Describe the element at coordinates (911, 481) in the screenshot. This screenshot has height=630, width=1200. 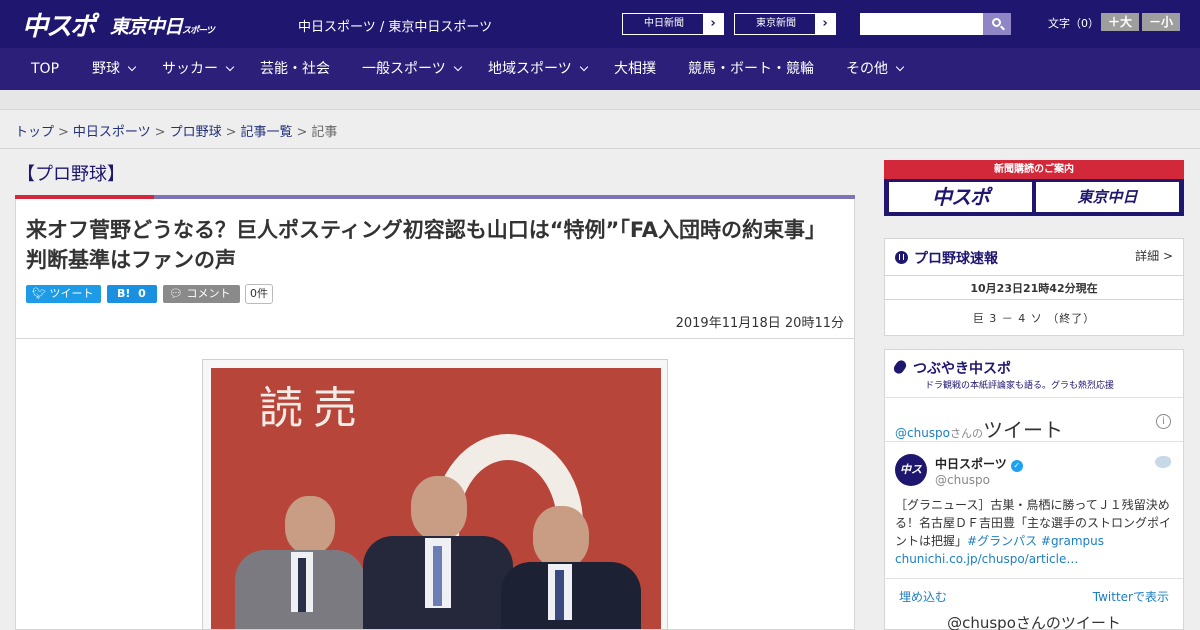
I see `avatar: 中スポ` at that location.